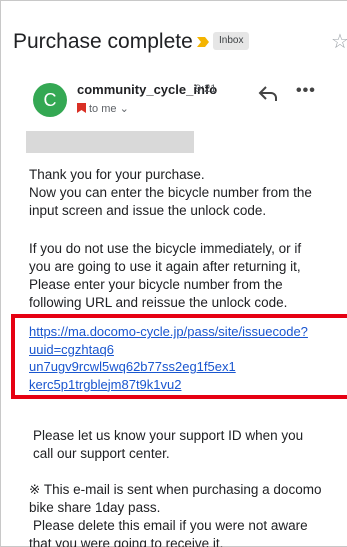 Image resolution: width=347 pixels, height=547 pixels. Describe the element at coordinates (101, 453) in the screenshot. I see `text-line: call our support center.` at that location.